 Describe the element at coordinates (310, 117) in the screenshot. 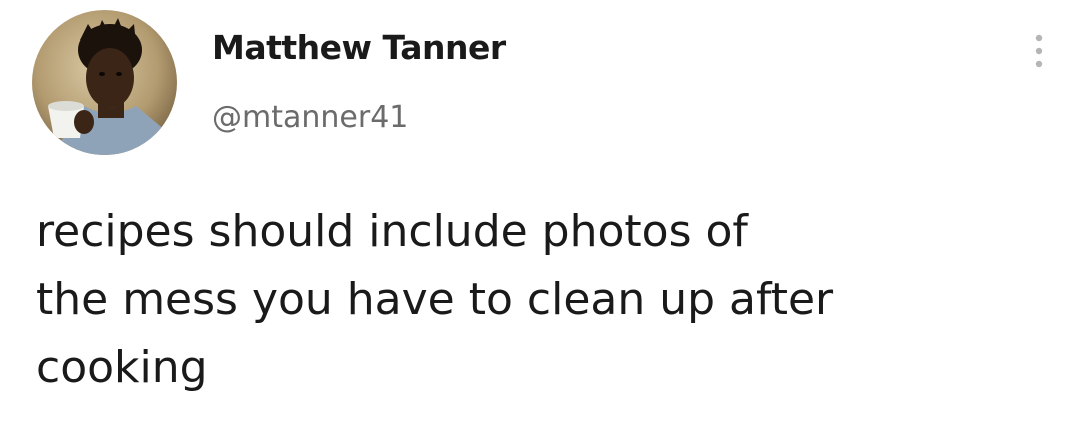

I see `user-handle: @mtanner41` at that location.